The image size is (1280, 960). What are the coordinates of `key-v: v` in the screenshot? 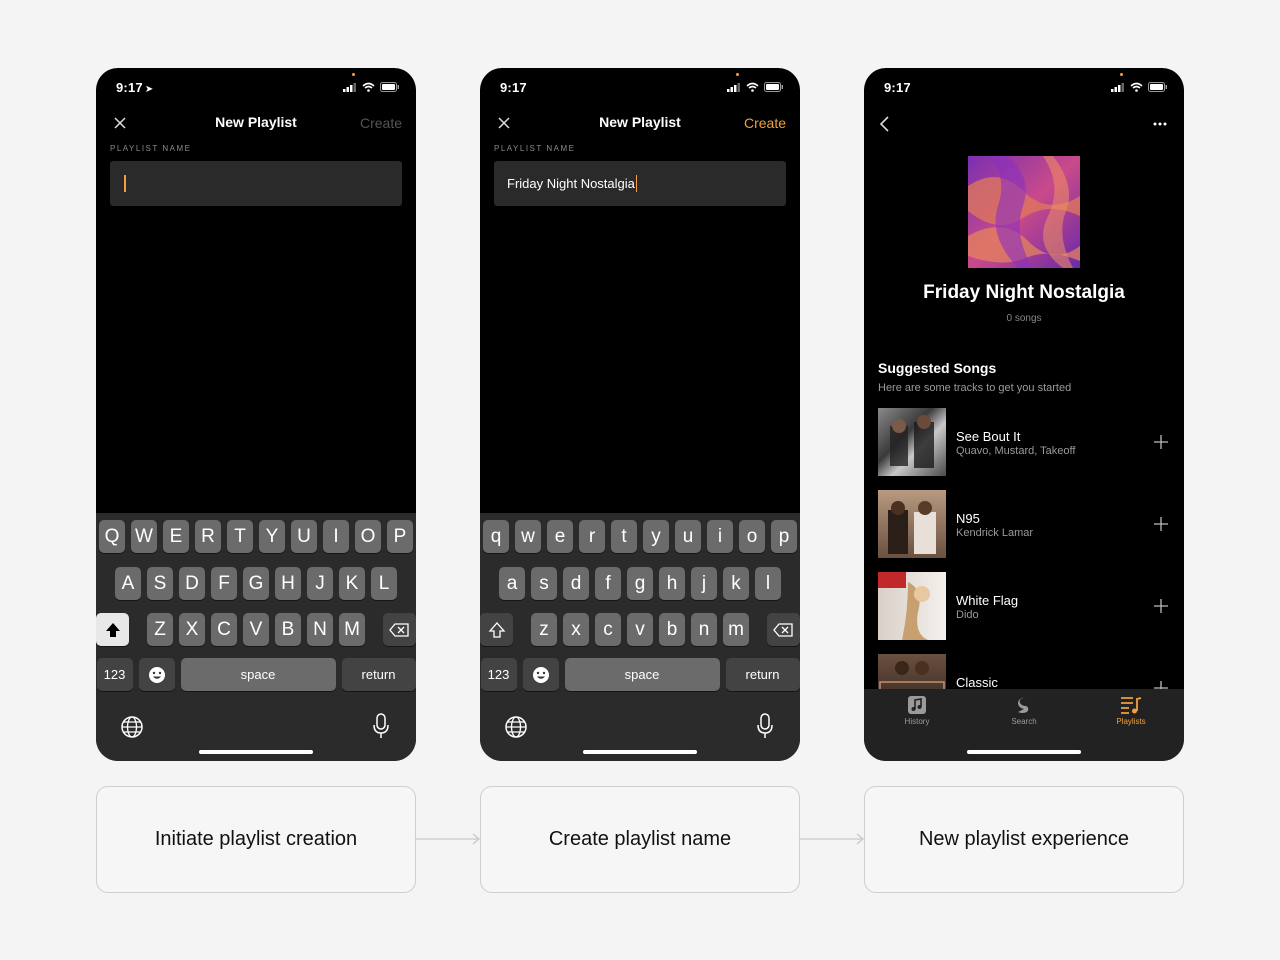 It's located at (640, 629).